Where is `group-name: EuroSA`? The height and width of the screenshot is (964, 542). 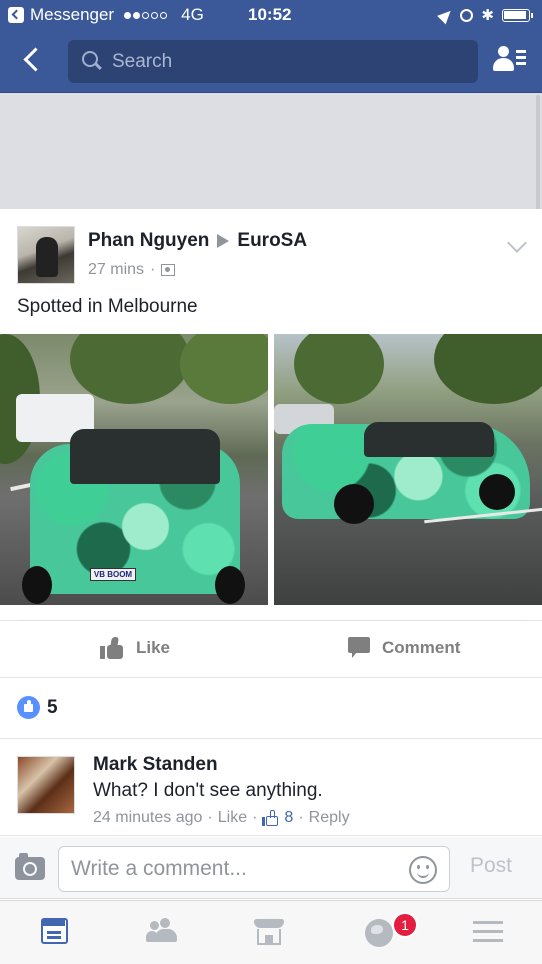
group-name: EuroSA is located at coordinates (272, 241).